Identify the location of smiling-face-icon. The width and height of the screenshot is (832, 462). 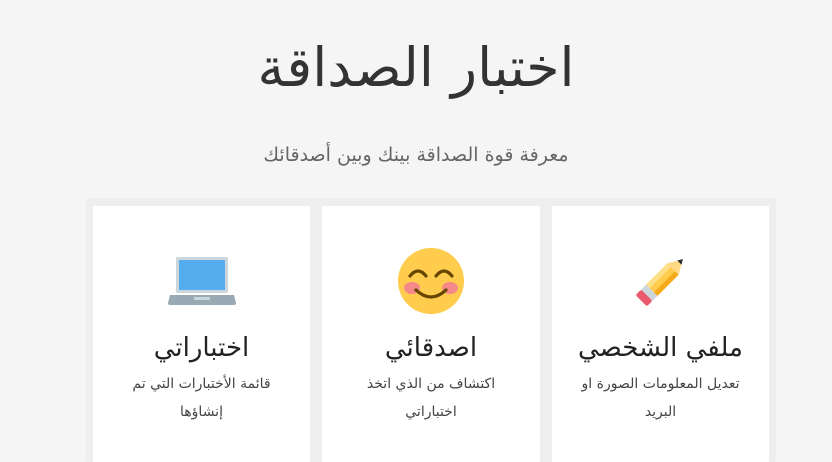
(431, 281).